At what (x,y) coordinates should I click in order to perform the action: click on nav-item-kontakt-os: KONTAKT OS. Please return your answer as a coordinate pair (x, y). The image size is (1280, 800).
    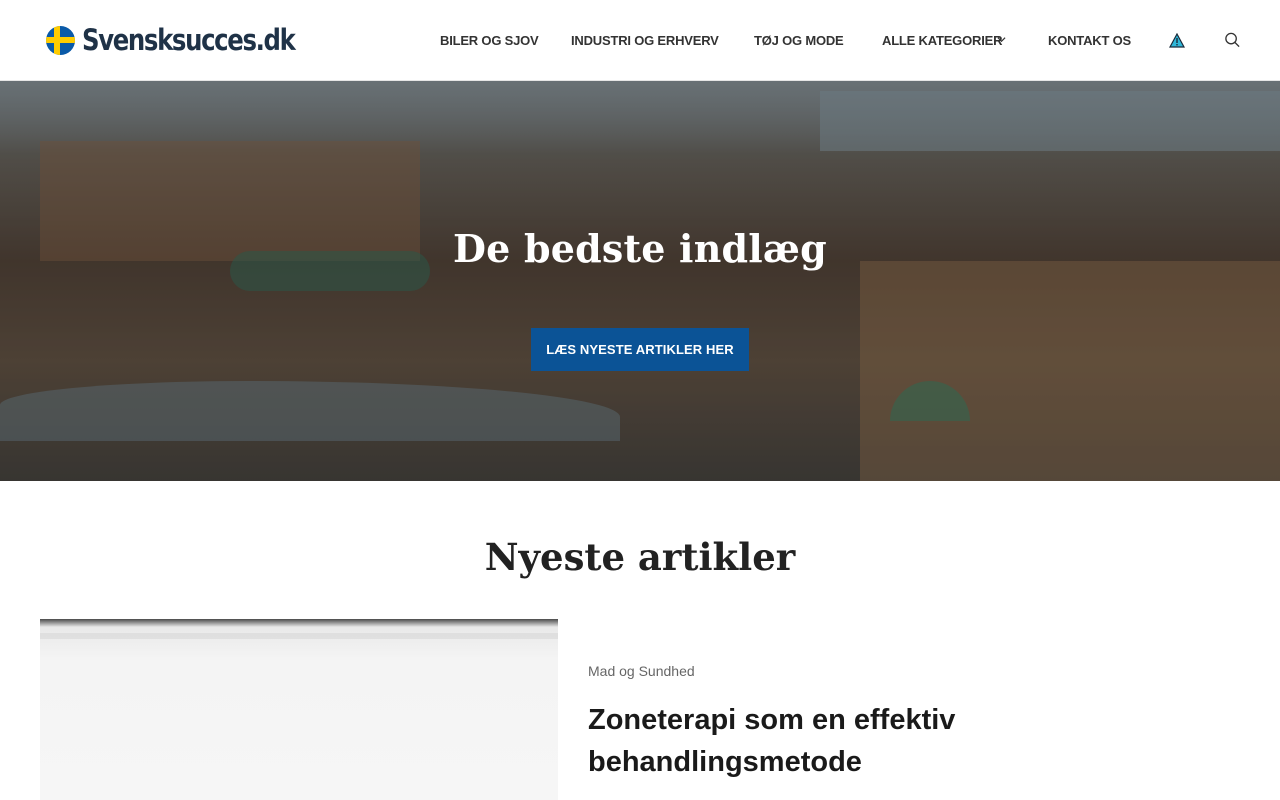
    Looking at the image, I should click on (1089, 40).